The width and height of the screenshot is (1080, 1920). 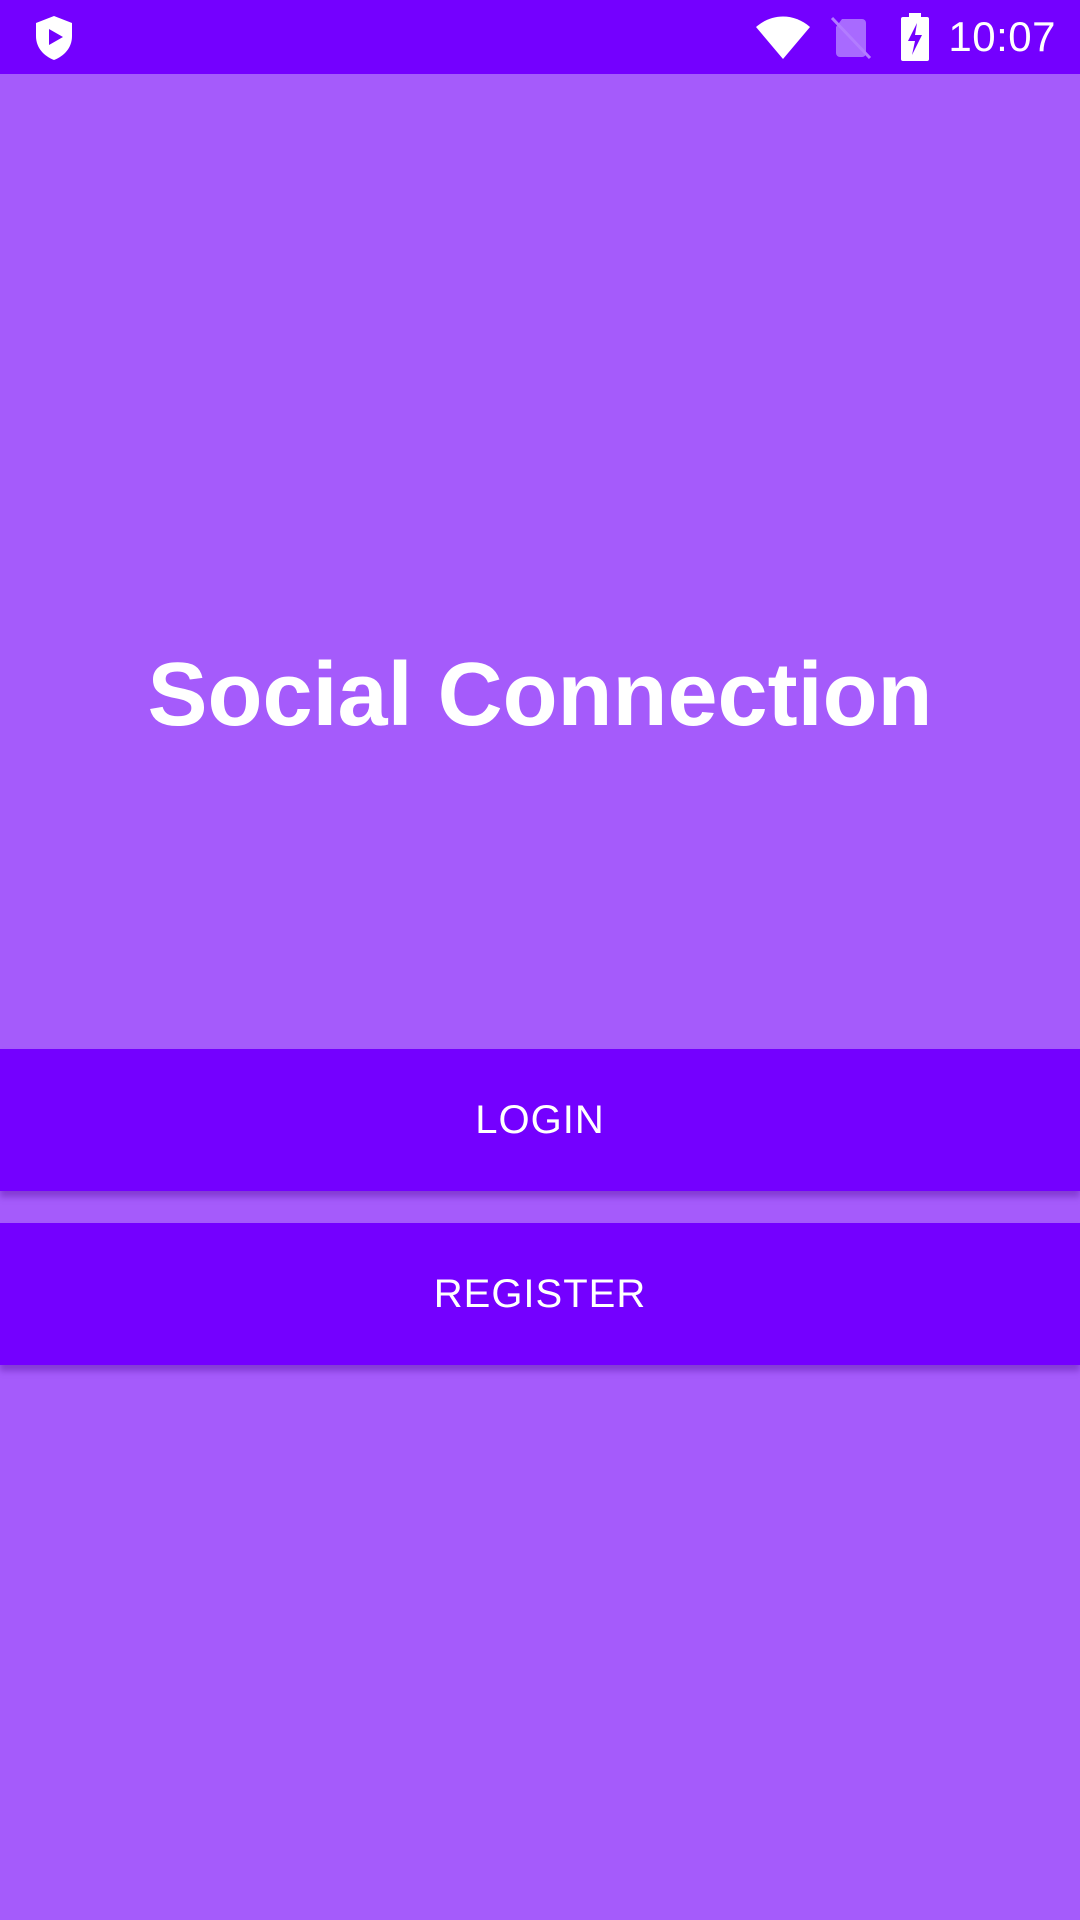 I want to click on battery-charging-icon, so click(x=915, y=37).